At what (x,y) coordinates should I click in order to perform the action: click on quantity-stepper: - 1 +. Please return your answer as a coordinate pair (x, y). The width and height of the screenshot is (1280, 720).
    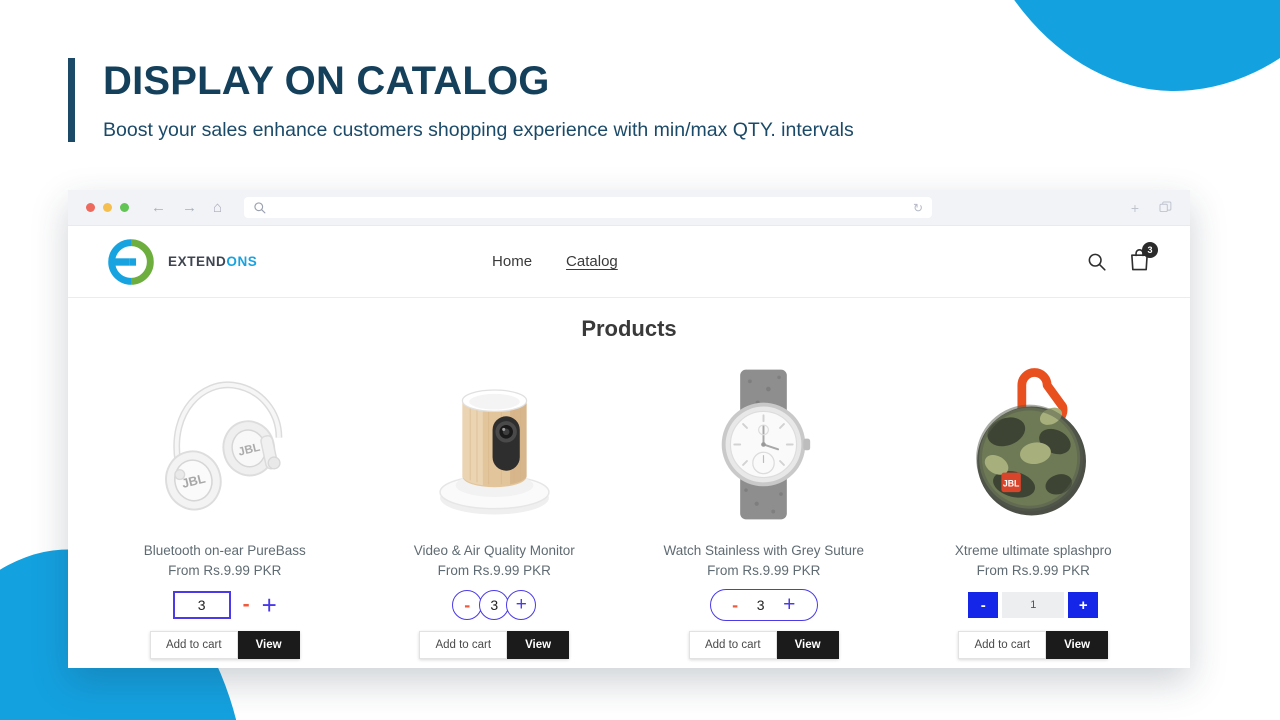
    Looking at the image, I should click on (1033, 605).